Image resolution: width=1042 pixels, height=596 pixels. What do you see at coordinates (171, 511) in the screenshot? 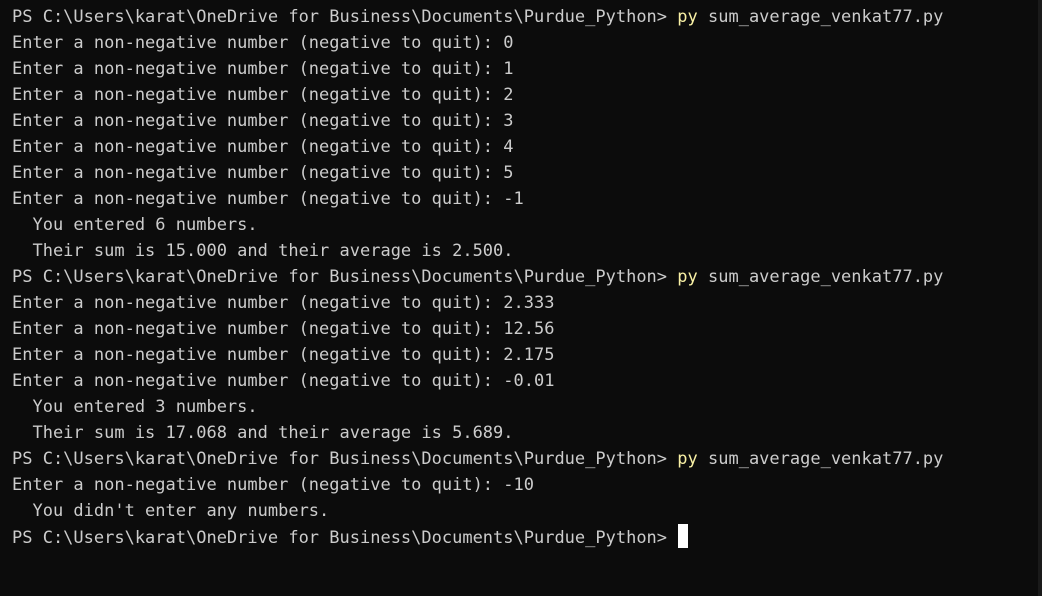
I see `output-line: You didn't enter any numbers.` at bounding box center [171, 511].